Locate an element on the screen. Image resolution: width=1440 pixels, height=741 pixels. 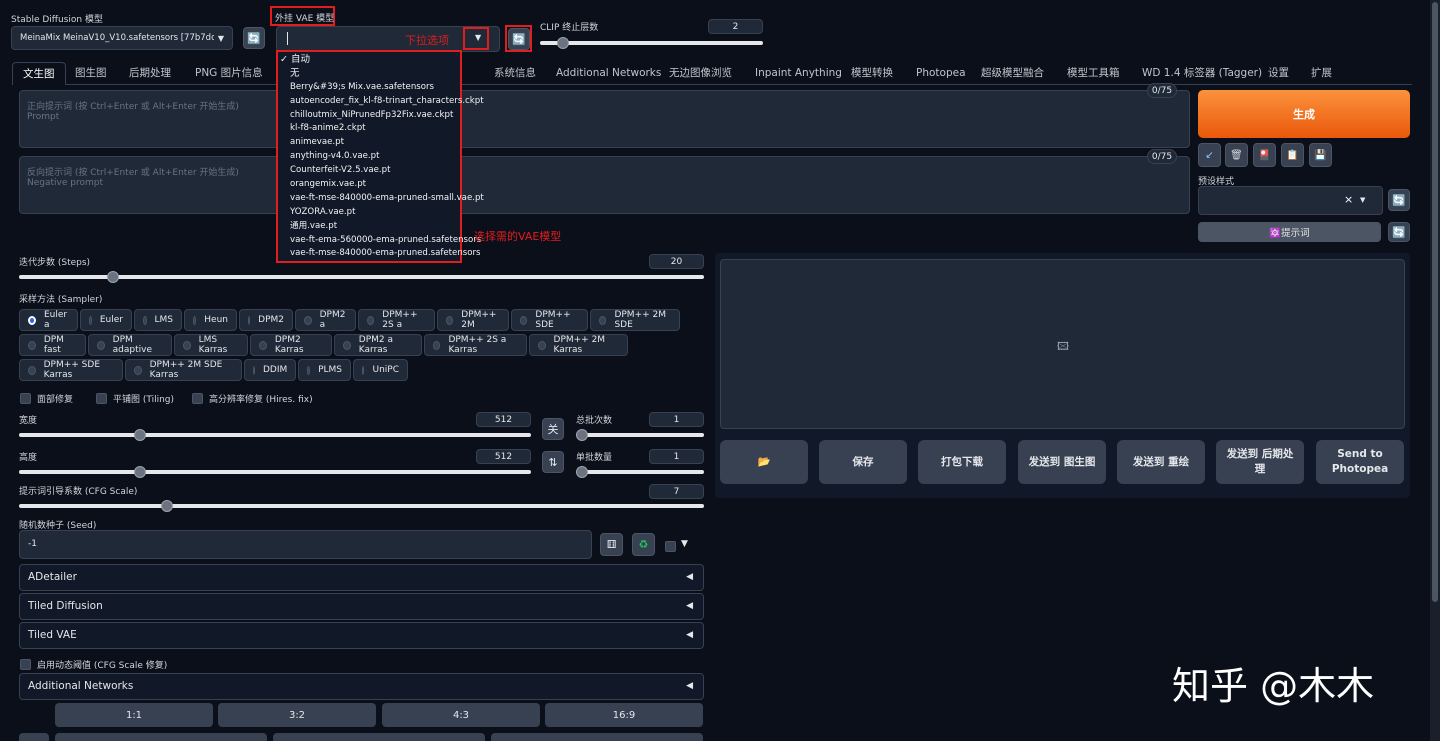
ratio-16-9-button: 16:9 is located at coordinates (624, 715).